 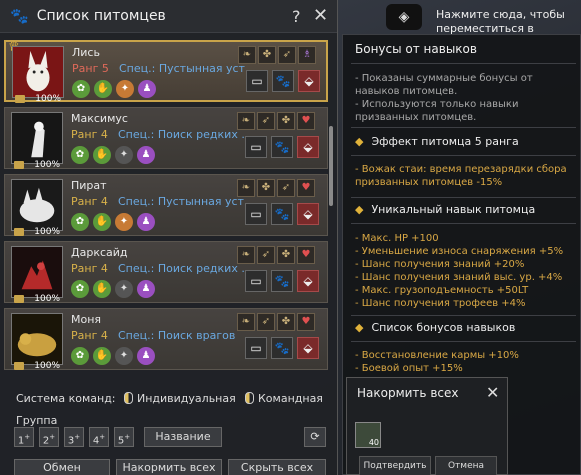 What do you see at coordinates (89, 268) in the screenshot?
I see `pet-rank: Ранг 4` at bounding box center [89, 268].